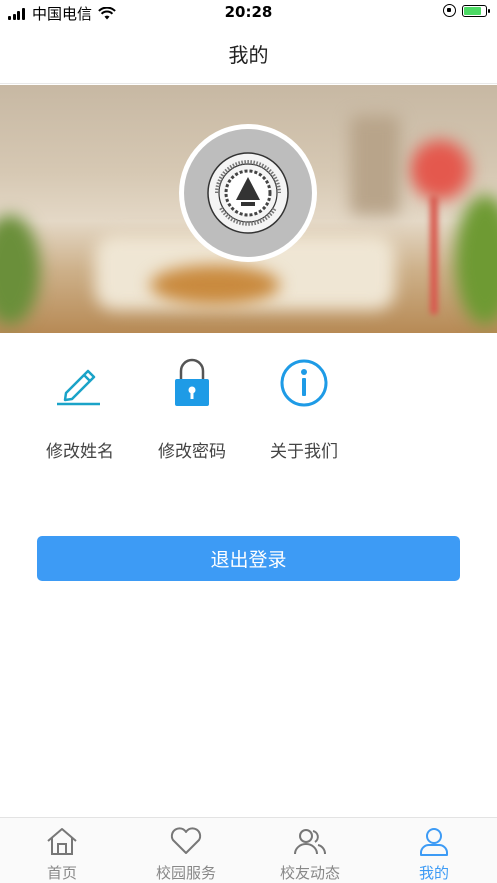  What do you see at coordinates (310, 842) in the screenshot?
I see `users-icon` at bounding box center [310, 842].